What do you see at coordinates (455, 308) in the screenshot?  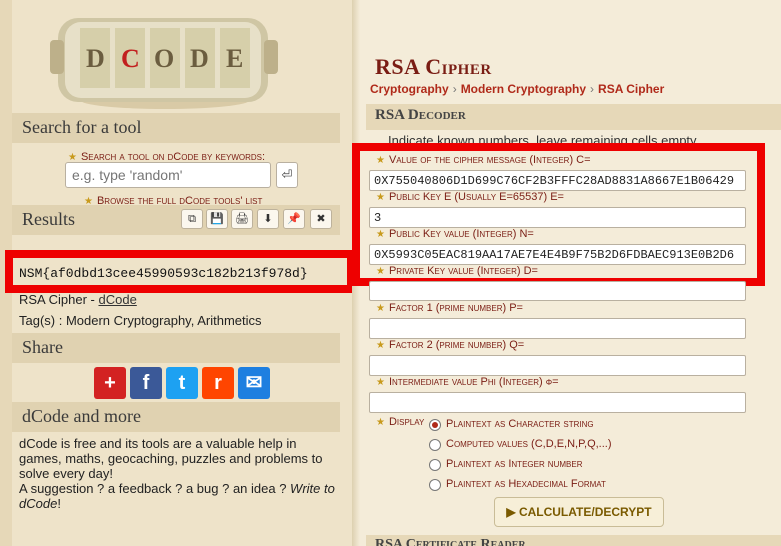 I see `field-label-p-text: Factor 1 (prime number) P=` at bounding box center [455, 308].